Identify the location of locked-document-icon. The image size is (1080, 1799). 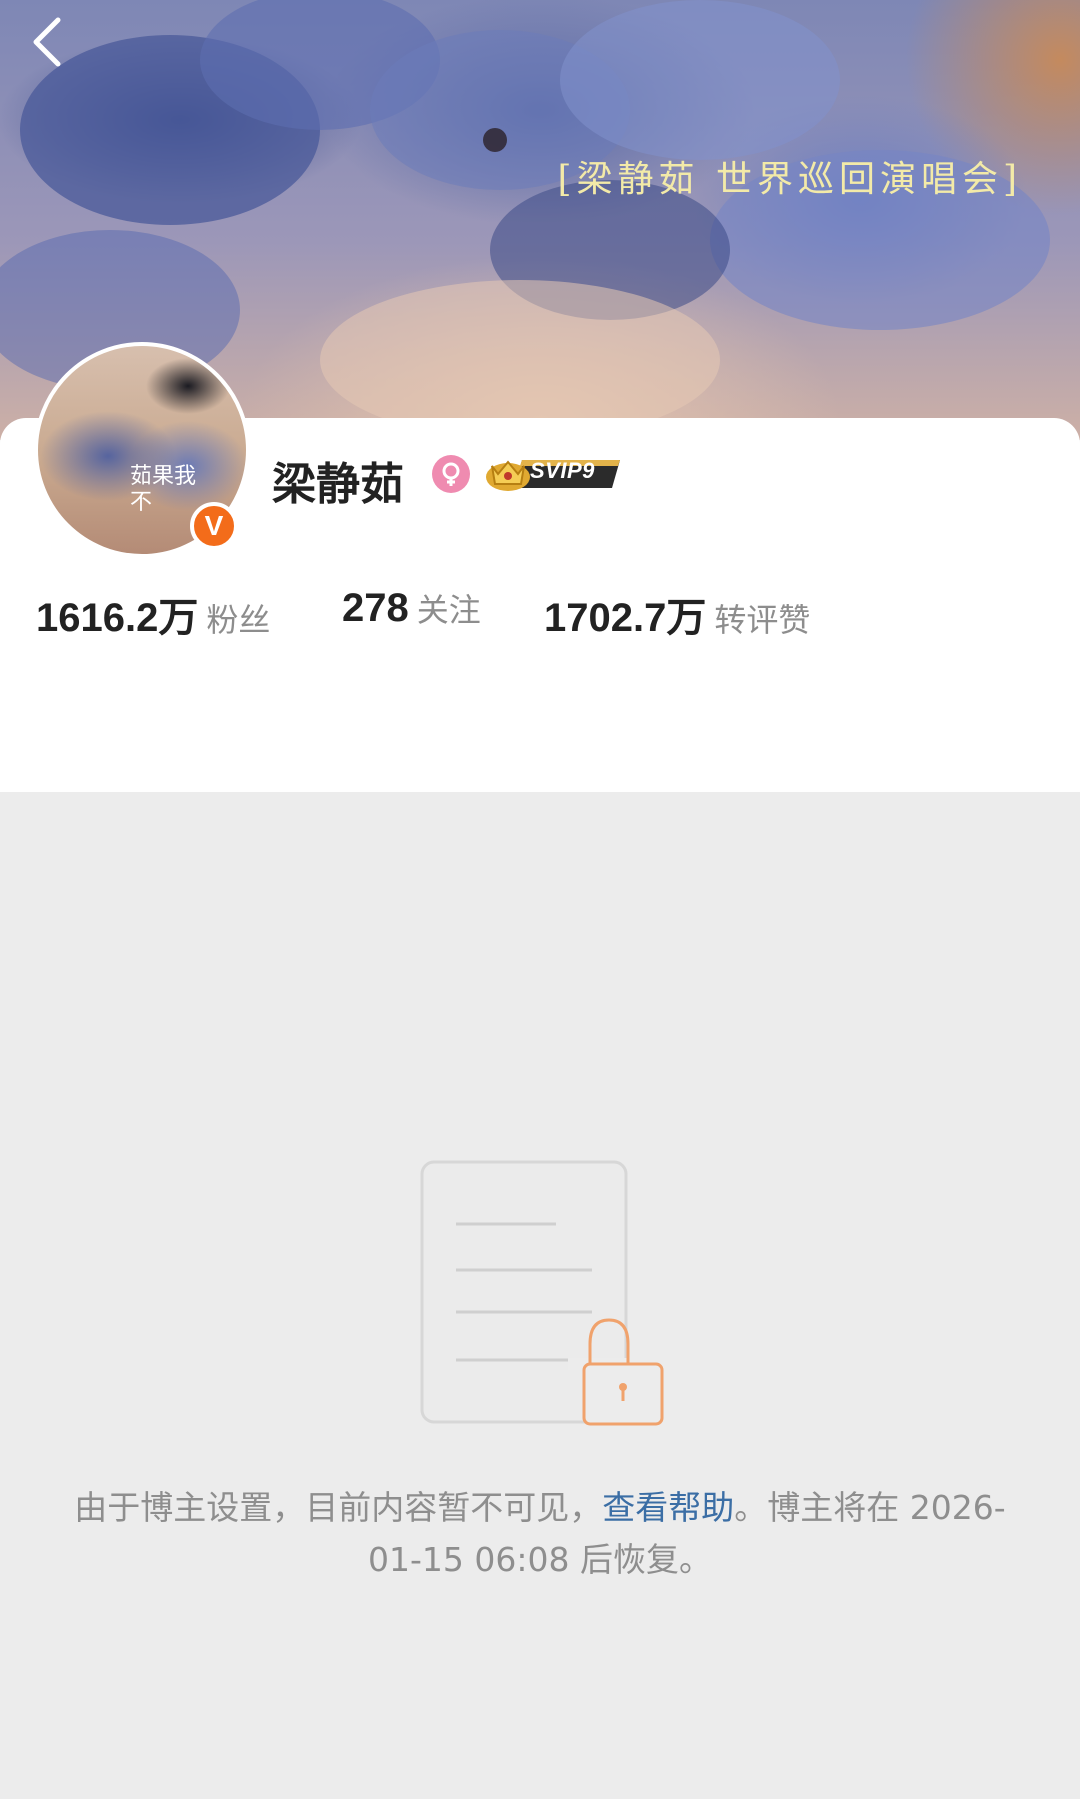
(542, 1293).